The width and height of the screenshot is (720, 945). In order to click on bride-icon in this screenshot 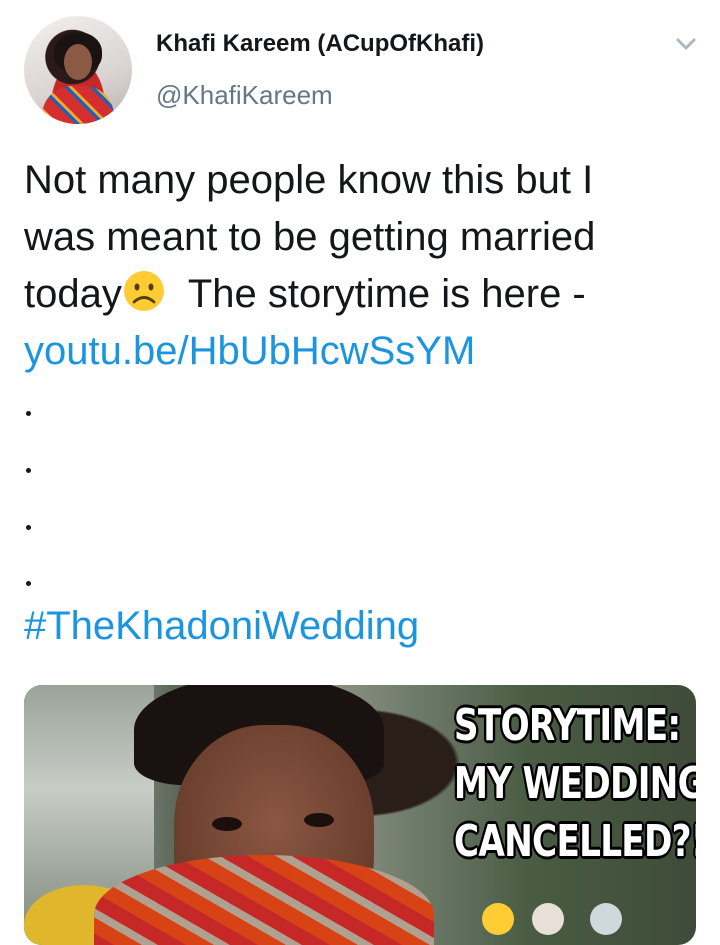, I will do `click(548, 919)`.